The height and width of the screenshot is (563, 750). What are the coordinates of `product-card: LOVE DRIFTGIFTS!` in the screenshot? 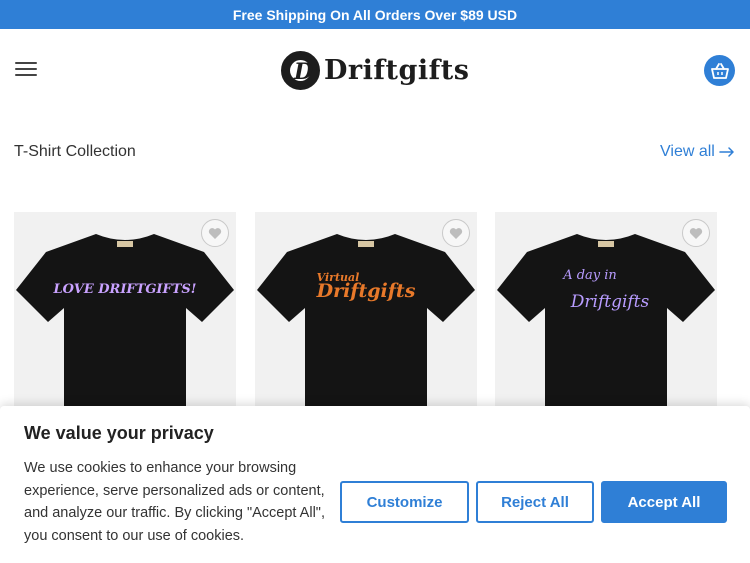 It's located at (125, 312).